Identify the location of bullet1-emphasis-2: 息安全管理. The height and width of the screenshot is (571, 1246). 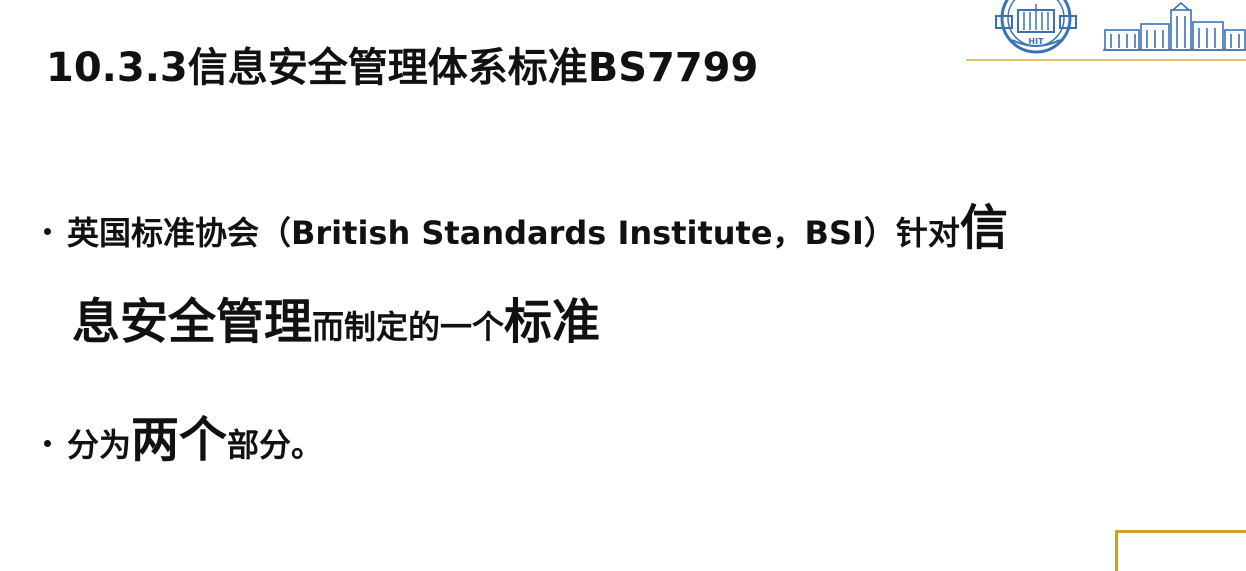
(192, 322).